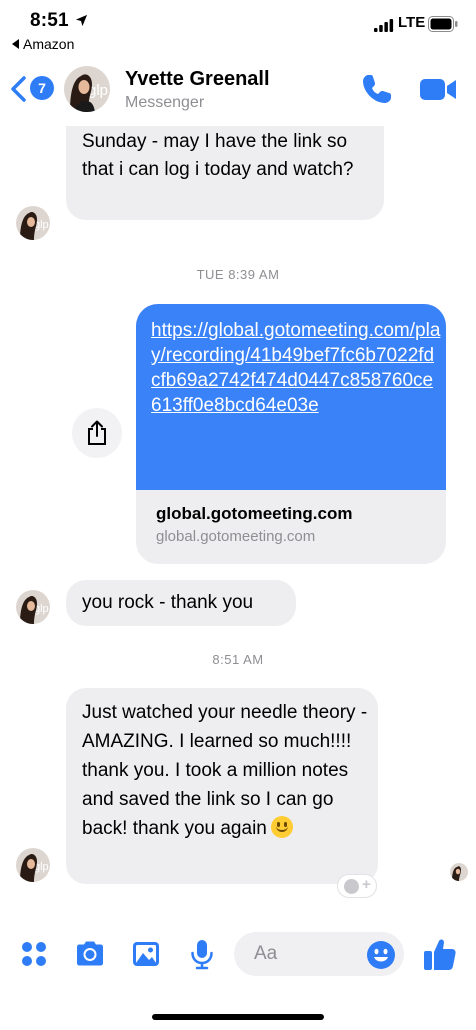 Image resolution: width=476 pixels, height=1030 pixels. I want to click on back-button: 7, so click(32, 89).